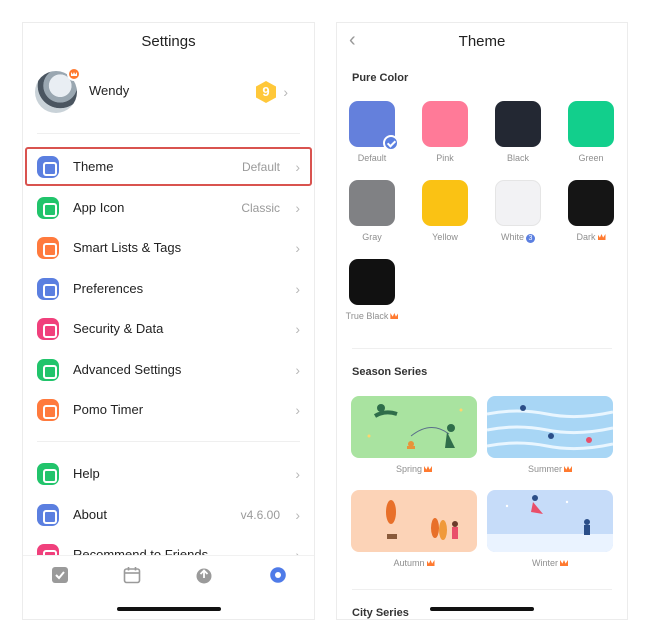  Describe the element at coordinates (204, 575) in the screenshot. I see `habit-tab-icon` at that location.